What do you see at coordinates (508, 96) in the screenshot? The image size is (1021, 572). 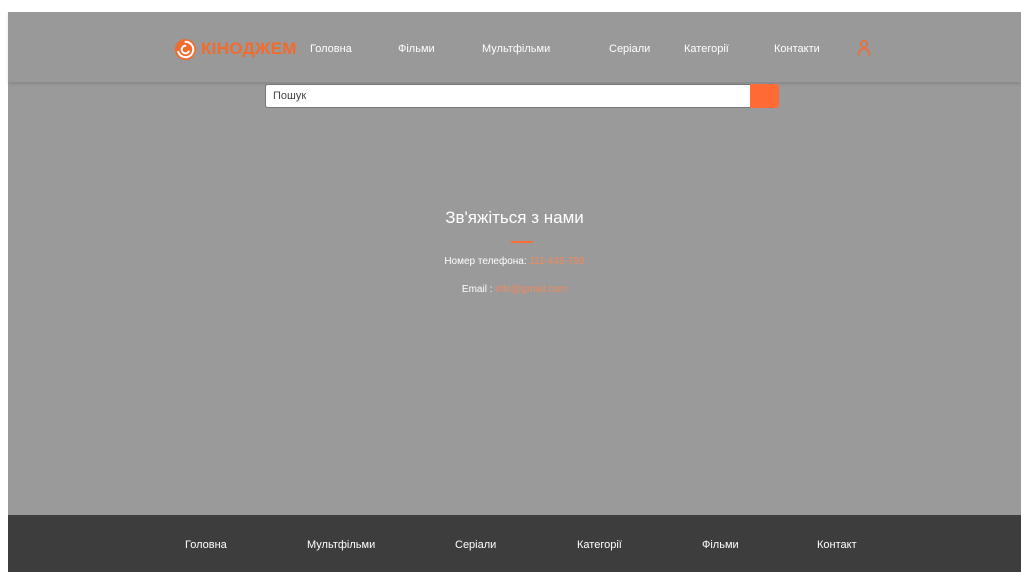 I see `search-input` at bounding box center [508, 96].